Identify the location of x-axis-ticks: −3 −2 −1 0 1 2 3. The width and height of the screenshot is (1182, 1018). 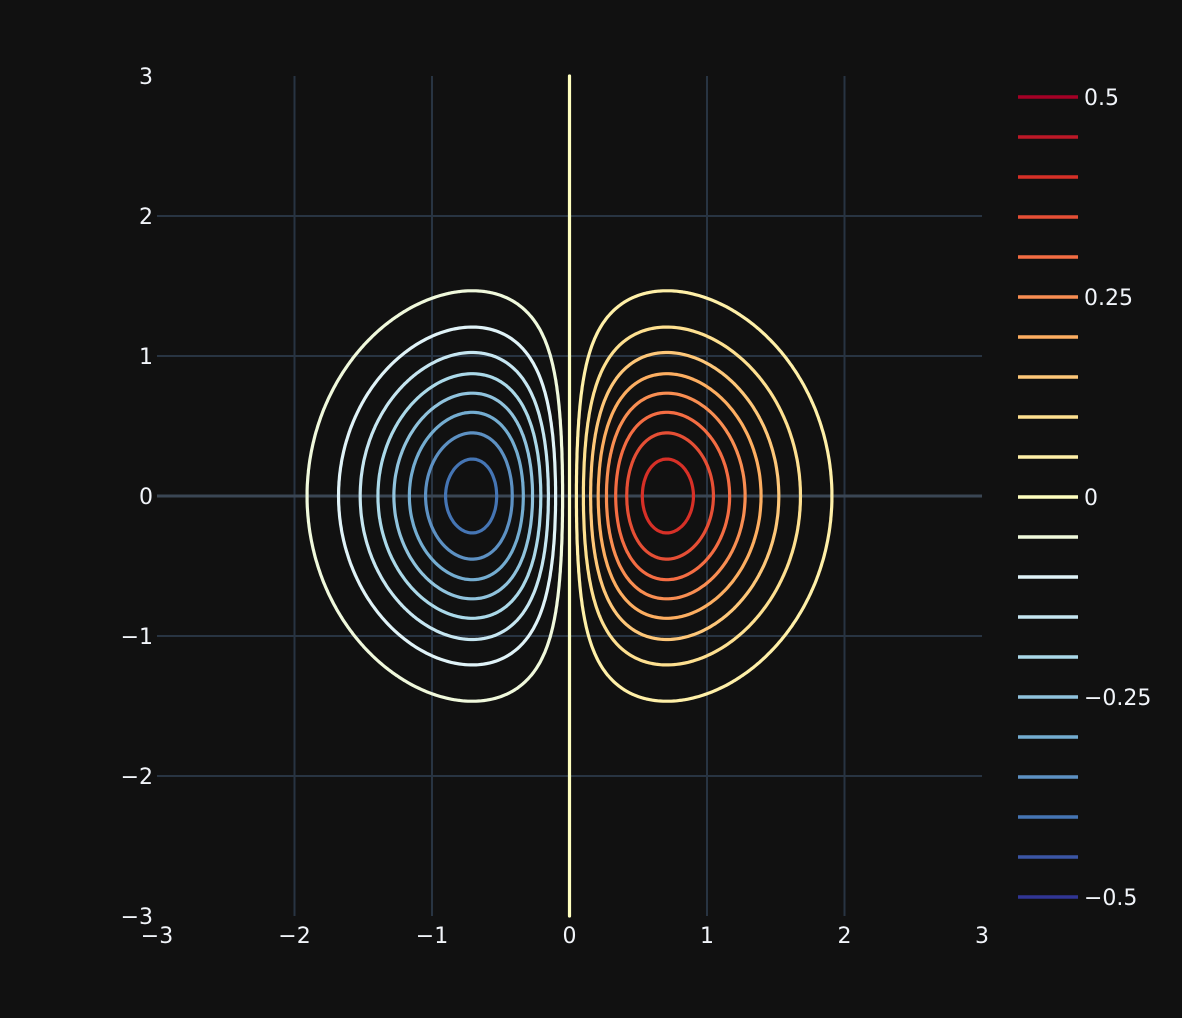
(565, 936).